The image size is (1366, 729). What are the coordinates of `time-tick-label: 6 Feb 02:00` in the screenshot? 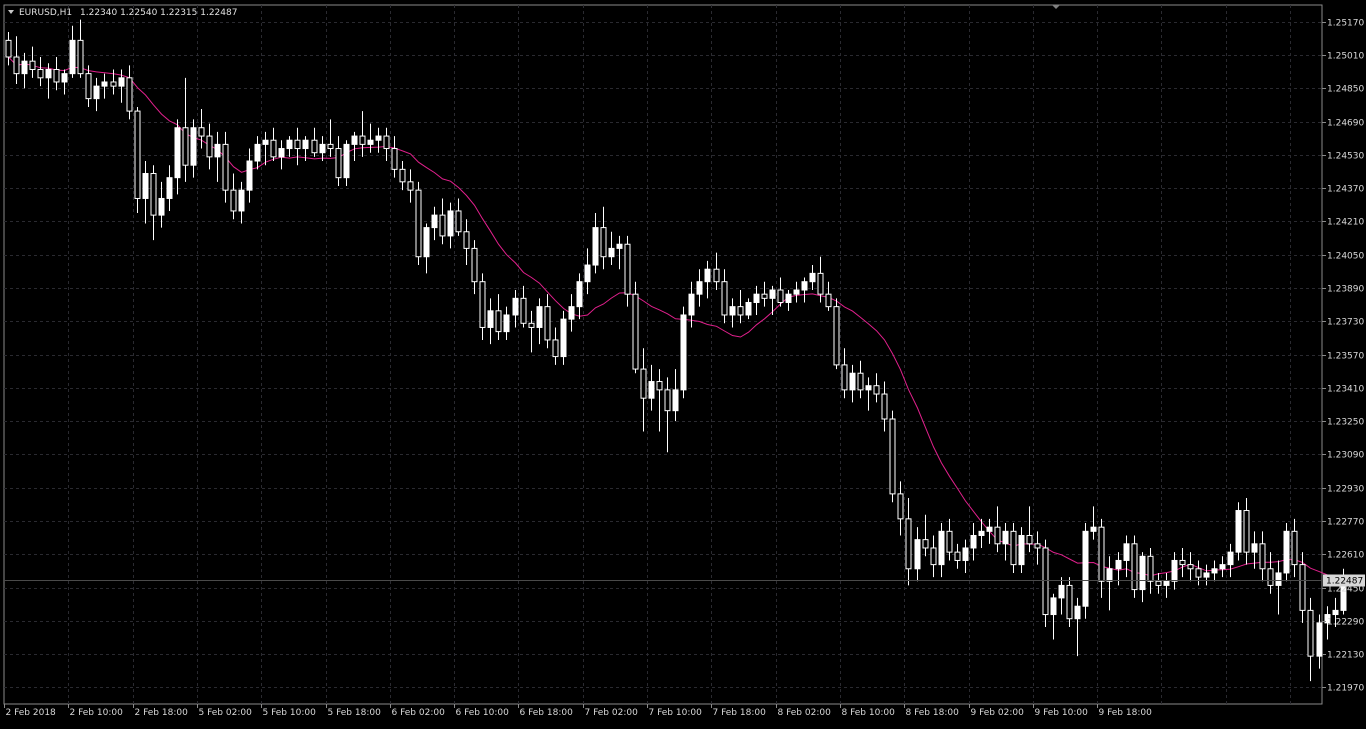 It's located at (419, 713).